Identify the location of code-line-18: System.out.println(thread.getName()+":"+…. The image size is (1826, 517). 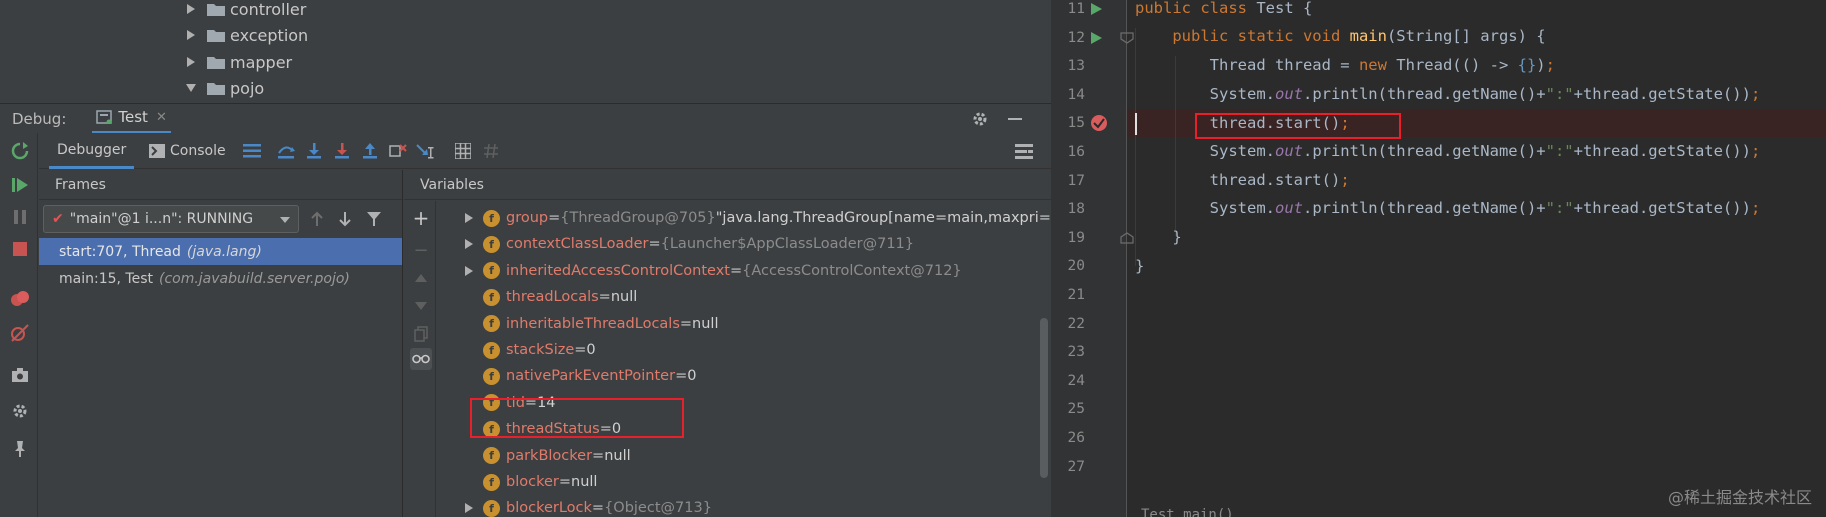
(1448, 208).